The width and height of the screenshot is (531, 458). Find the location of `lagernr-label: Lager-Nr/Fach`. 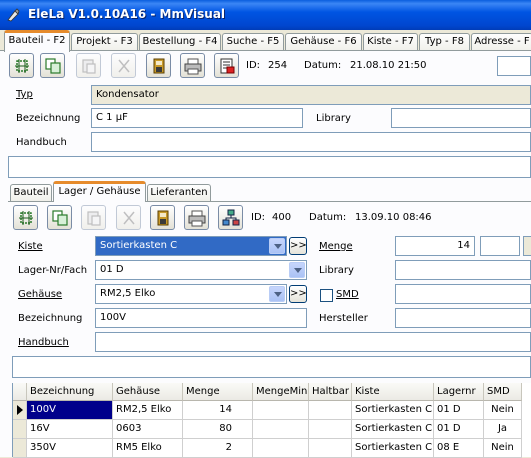

lagernr-label: Lager-Nr/Fach is located at coordinates (53, 270).